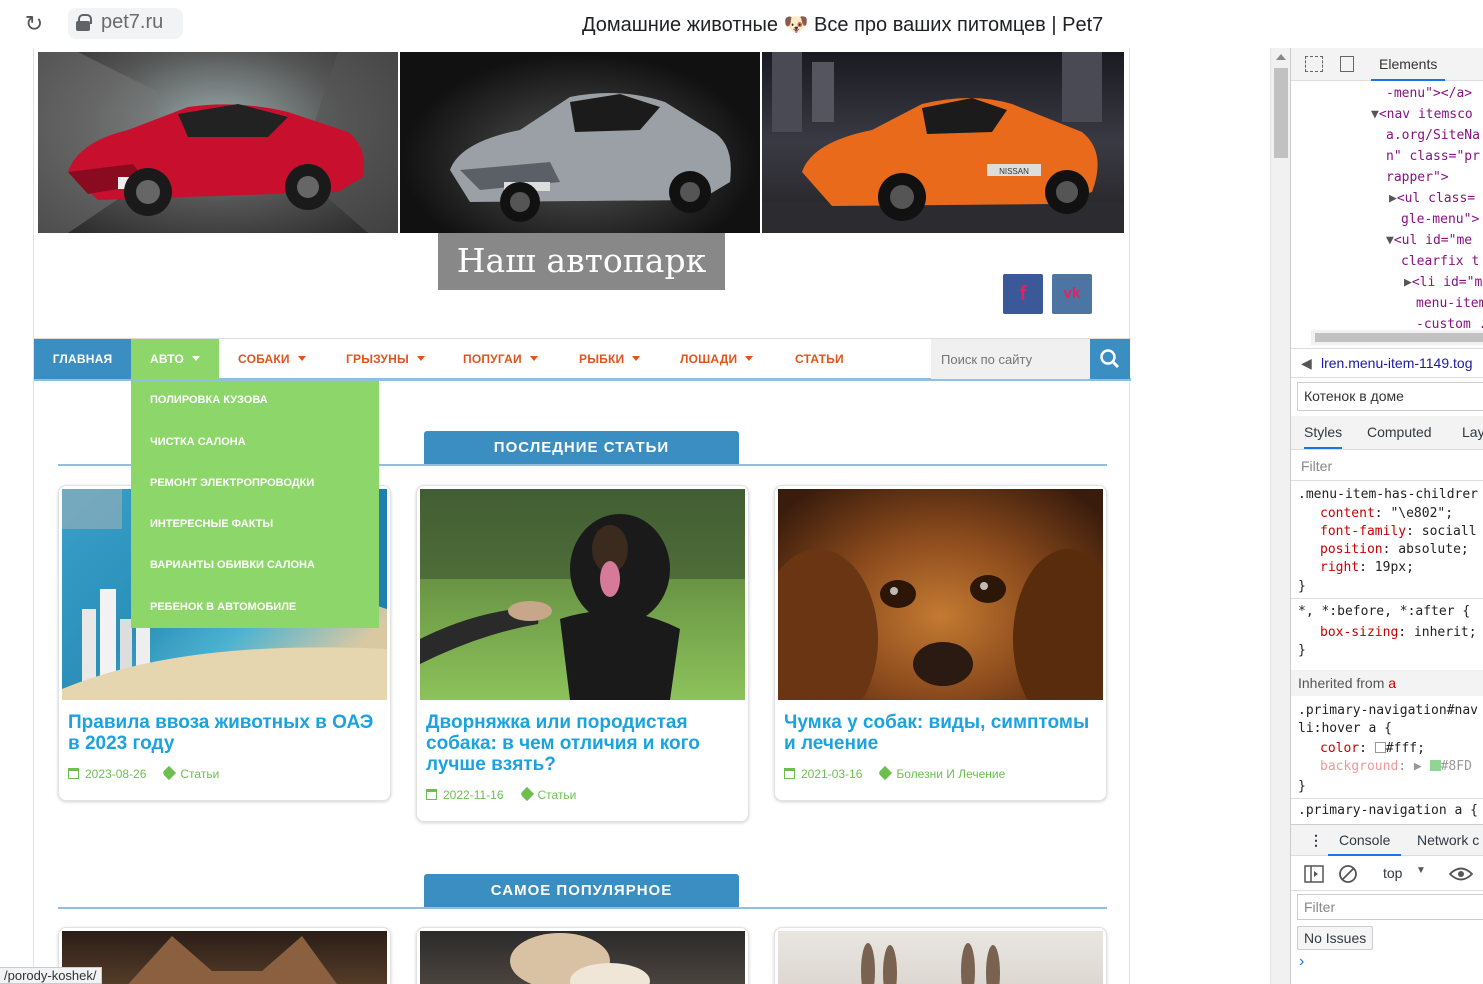  Describe the element at coordinates (1472, 432) in the screenshot. I see `tab-layout: Lay` at that location.